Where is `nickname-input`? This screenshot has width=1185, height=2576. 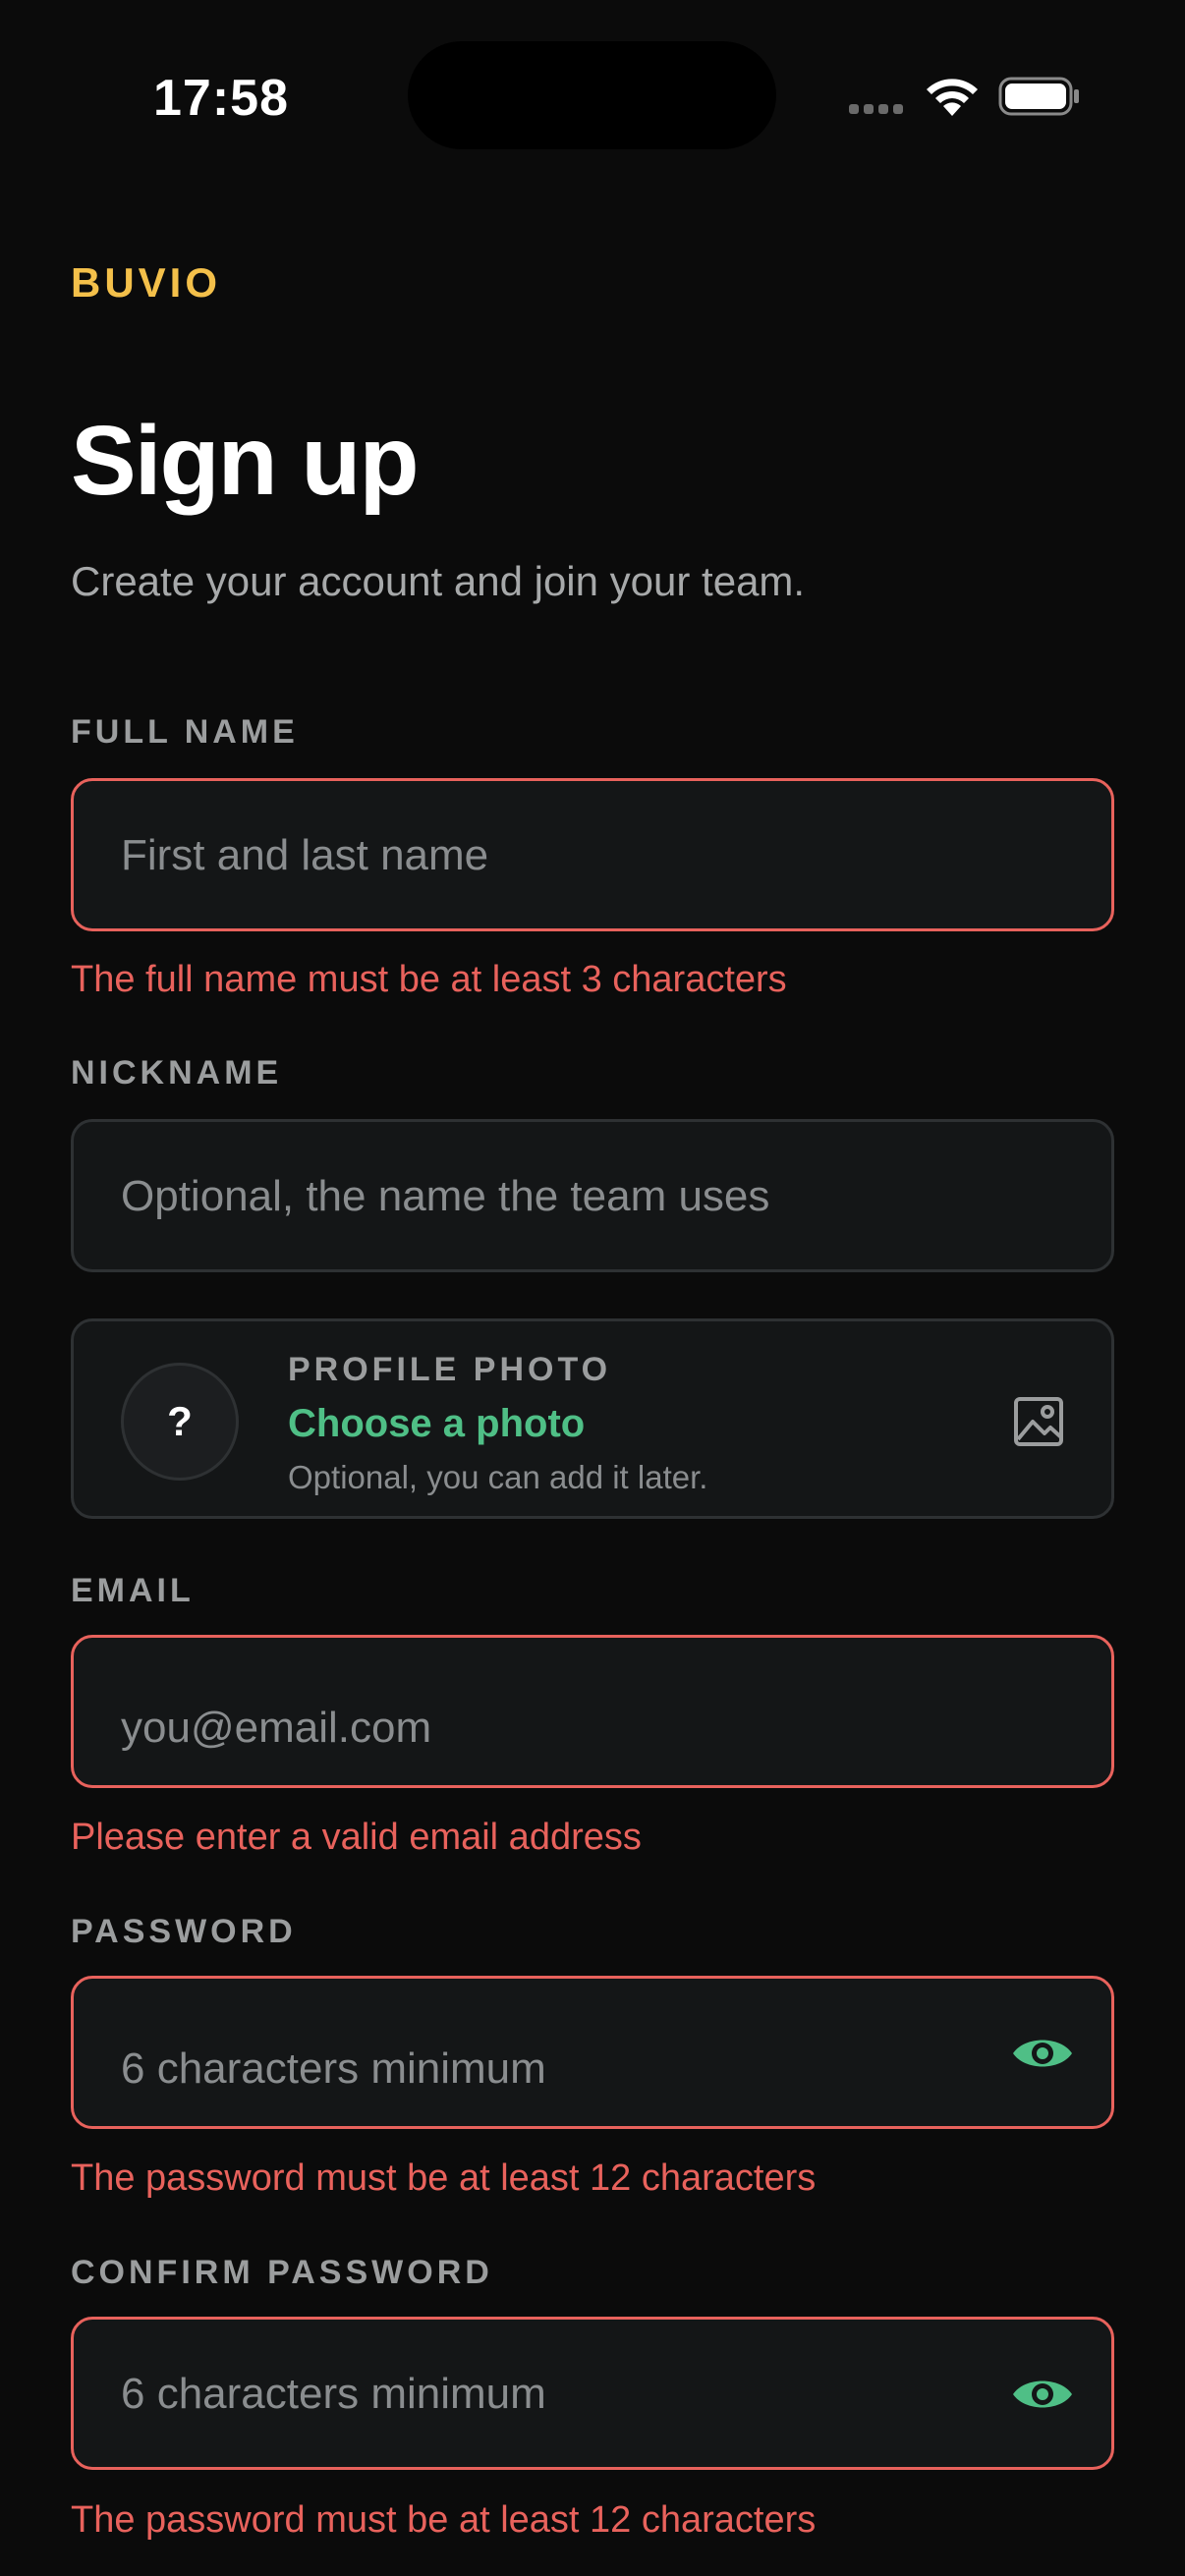 nickname-input is located at coordinates (557, 1196).